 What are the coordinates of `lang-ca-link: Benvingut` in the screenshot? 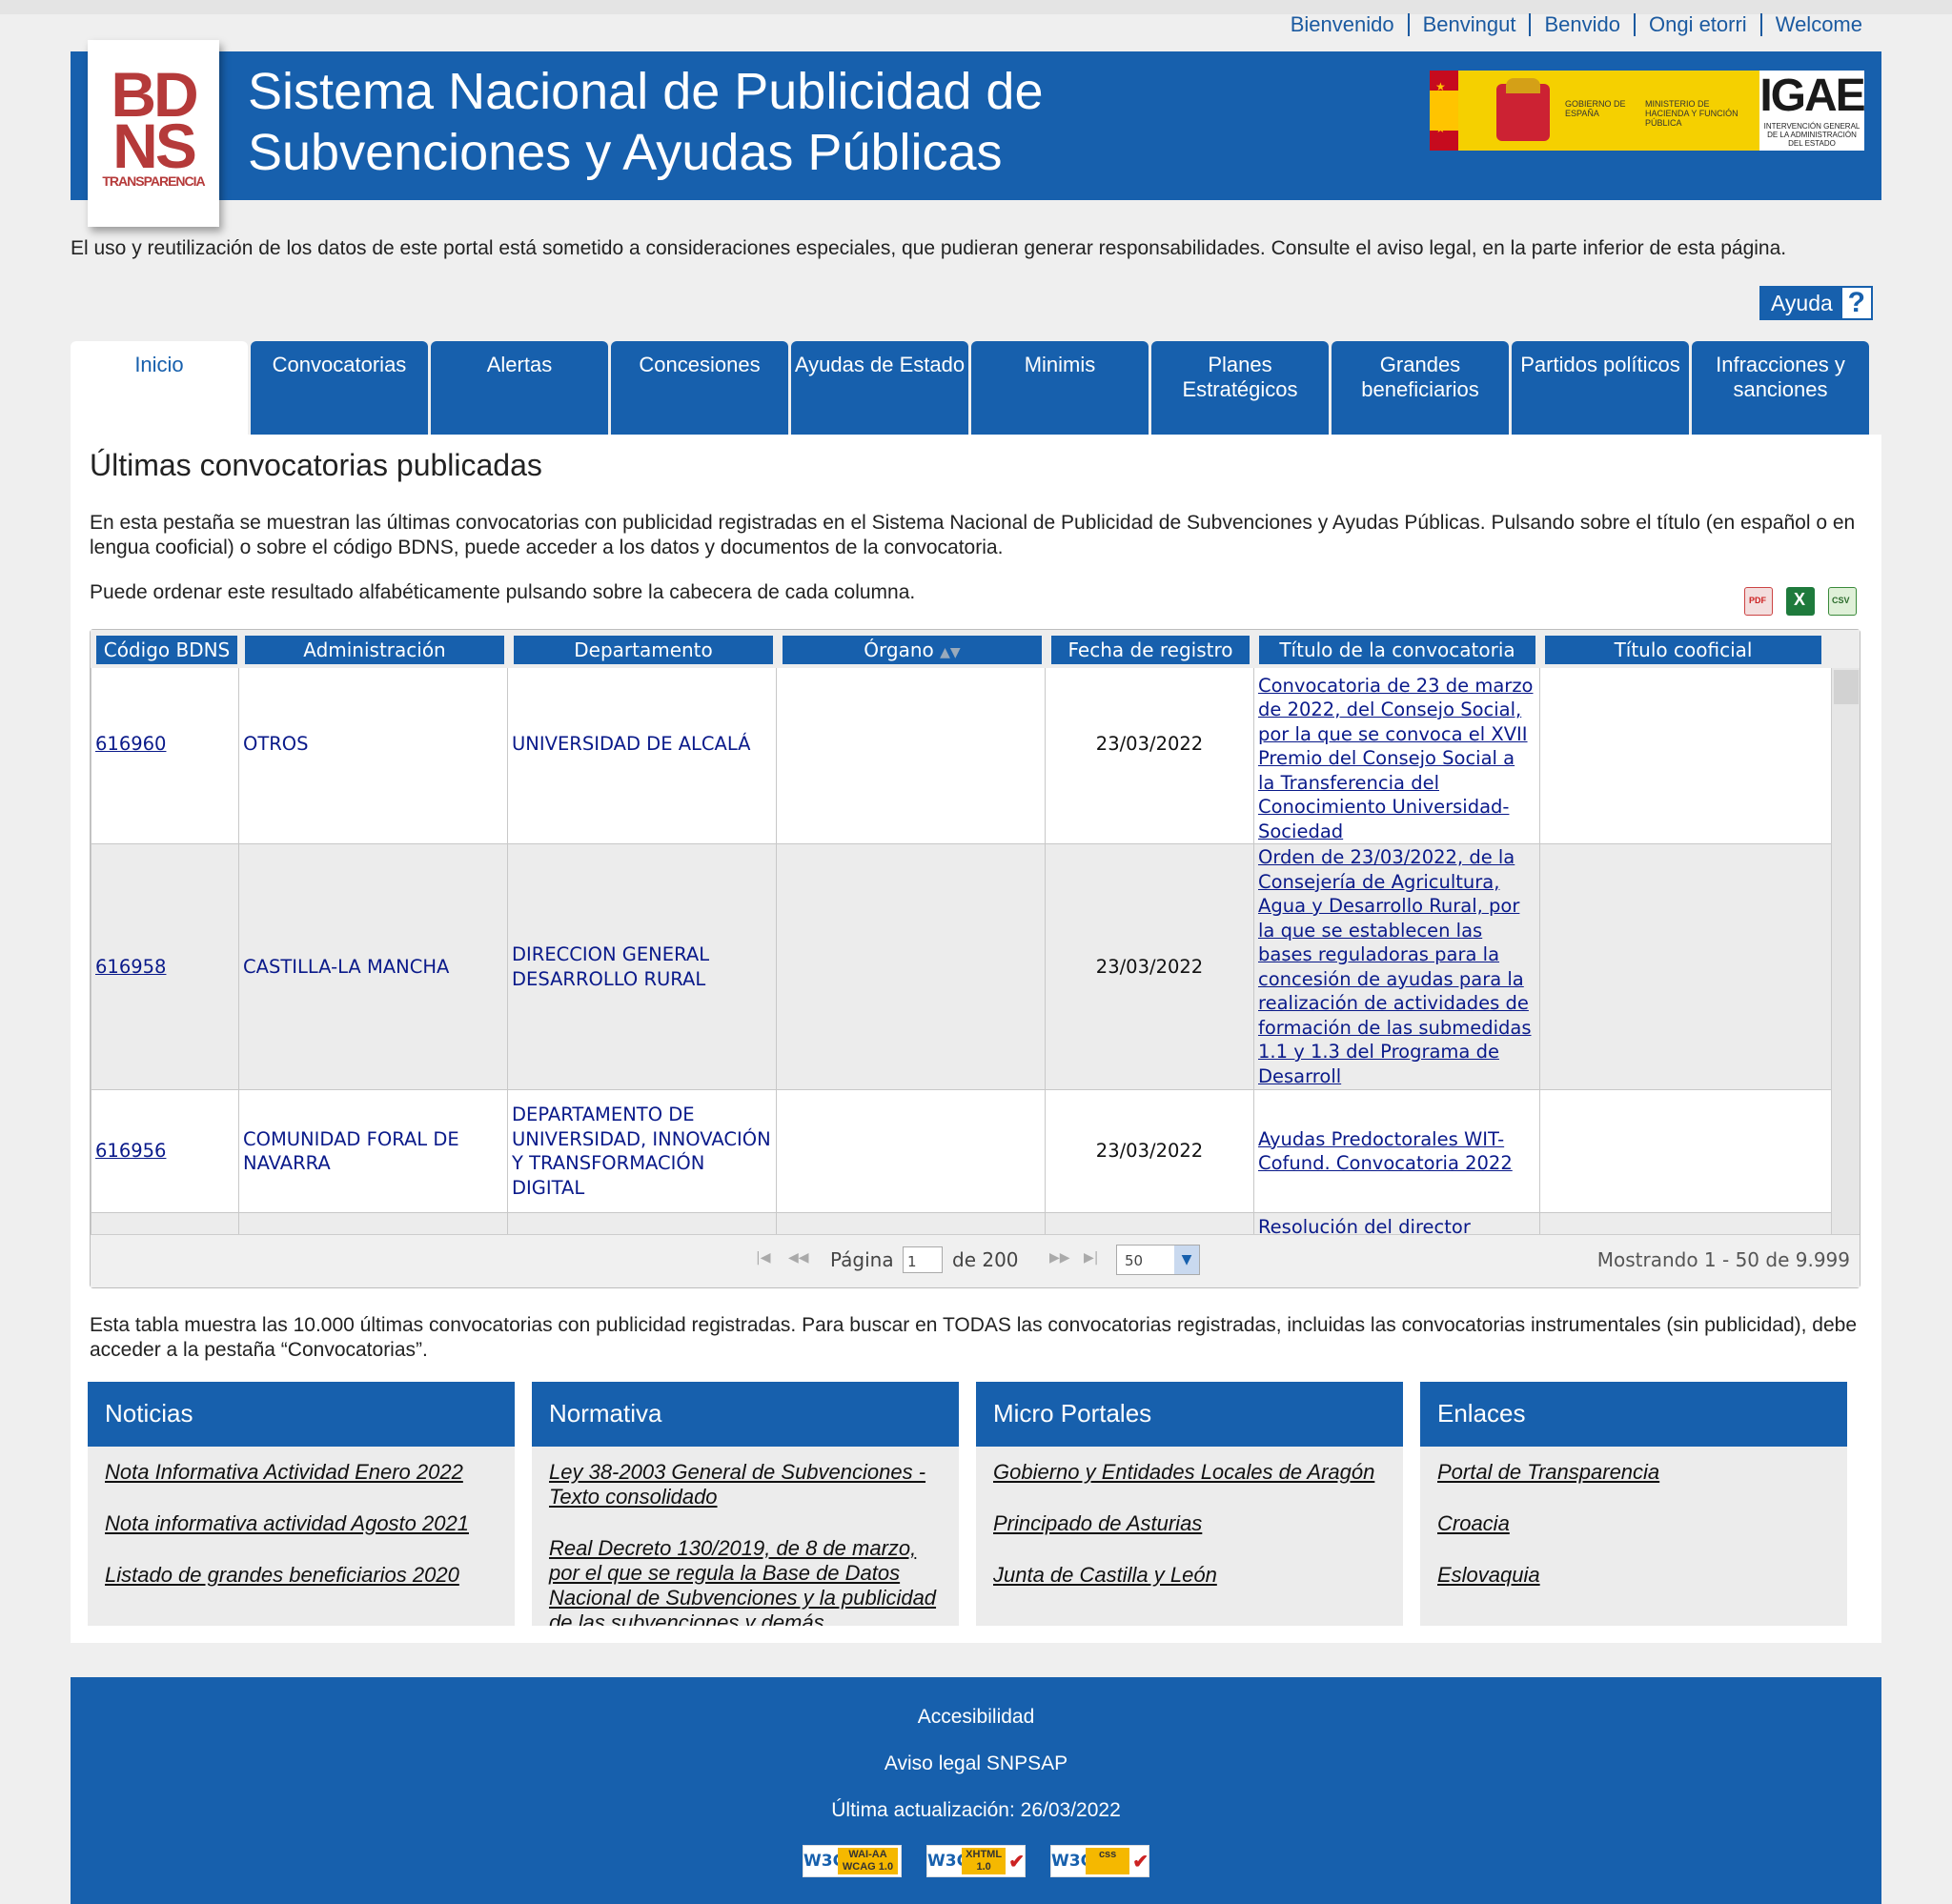 It's located at (1468, 24).